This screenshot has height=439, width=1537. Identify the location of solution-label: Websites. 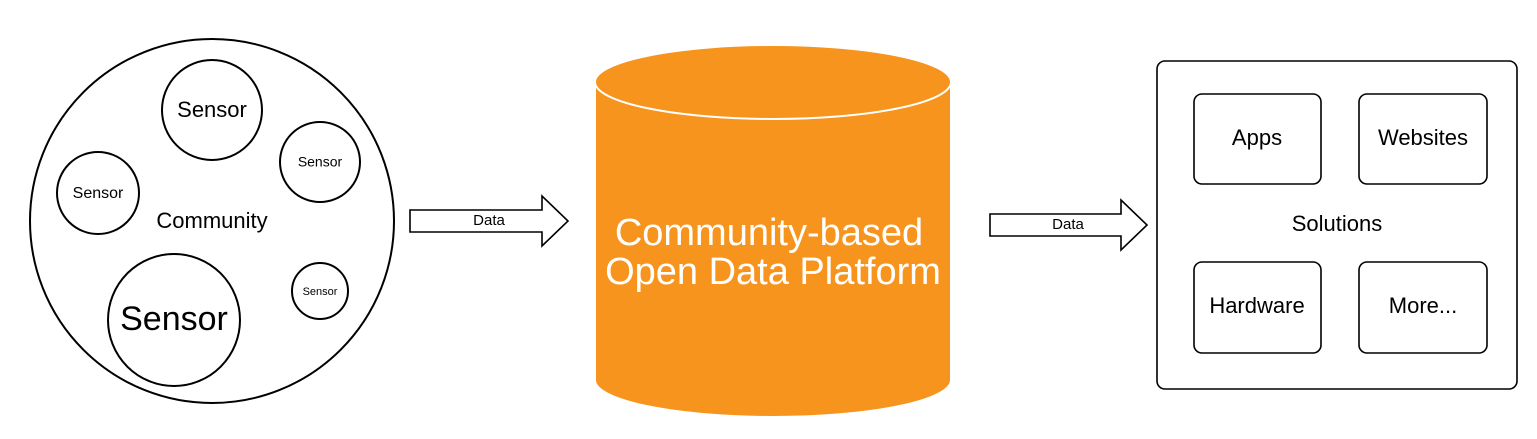
(1423, 137).